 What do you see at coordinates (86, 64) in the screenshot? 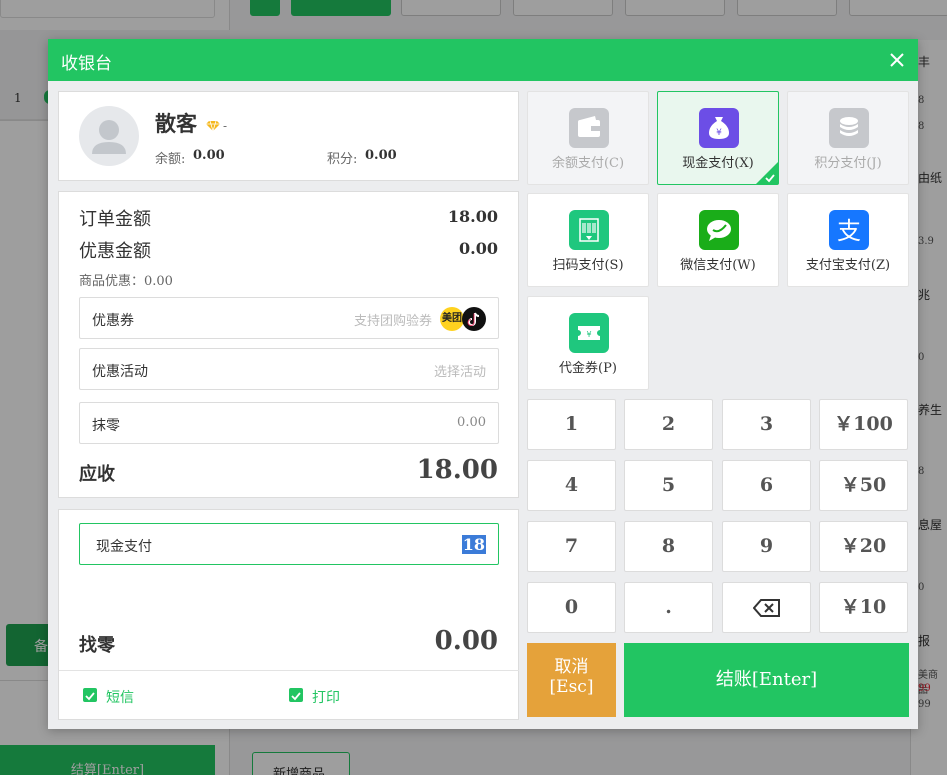
I see `dialog-title: 收银台` at bounding box center [86, 64].